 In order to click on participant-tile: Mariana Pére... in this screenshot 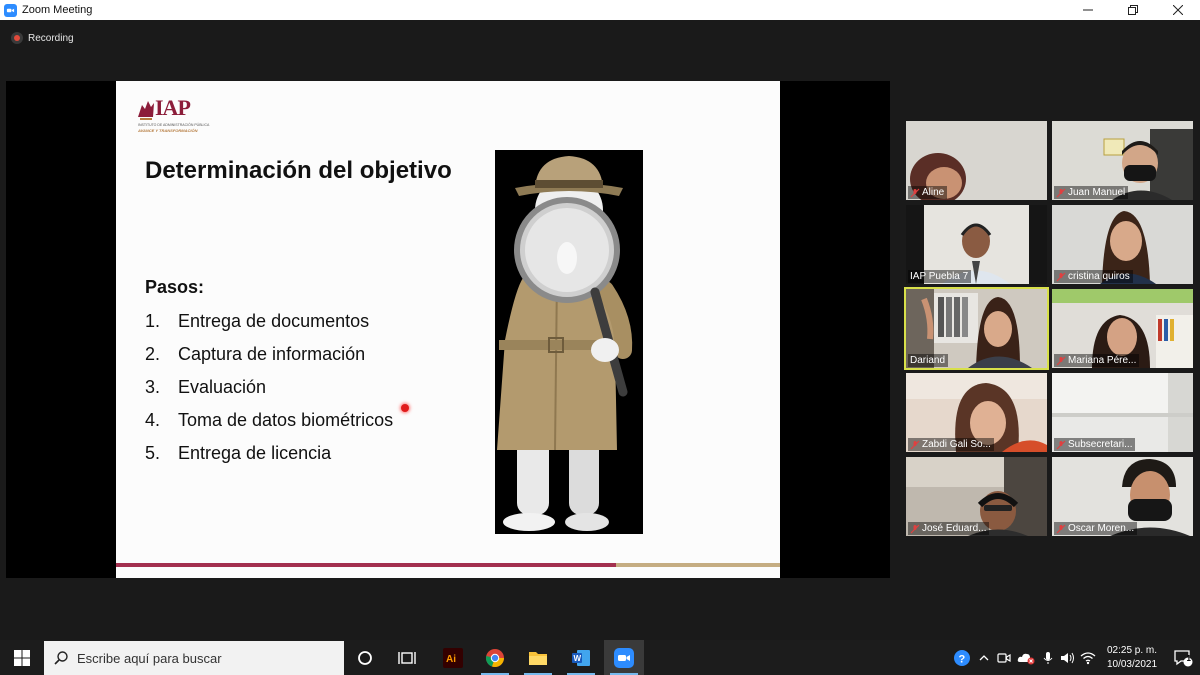, I will do `click(1122, 328)`.